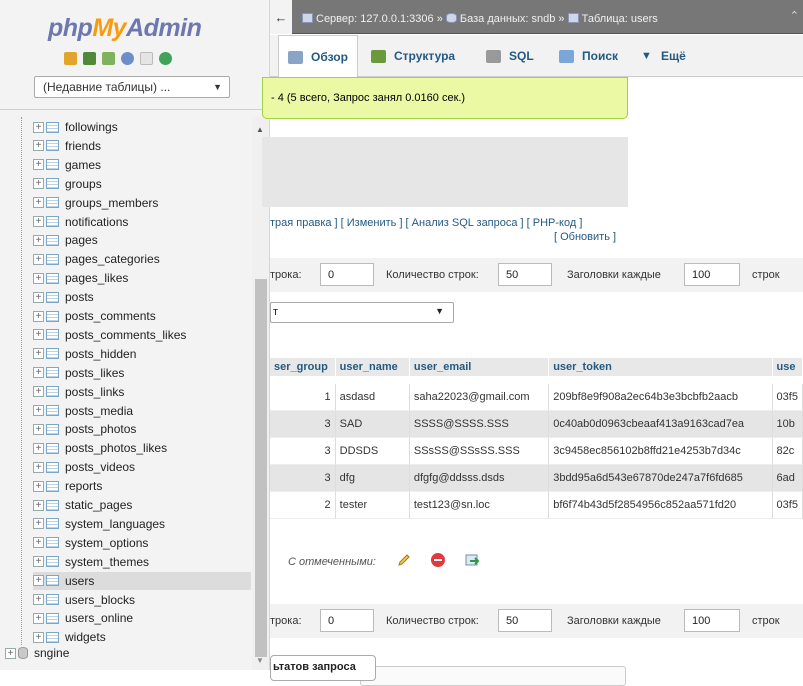  Describe the element at coordinates (661, 424) in the screenshot. I see `table-cell: 0c40ab0d0963cbeaaf413a9163cad7ea` at that location.